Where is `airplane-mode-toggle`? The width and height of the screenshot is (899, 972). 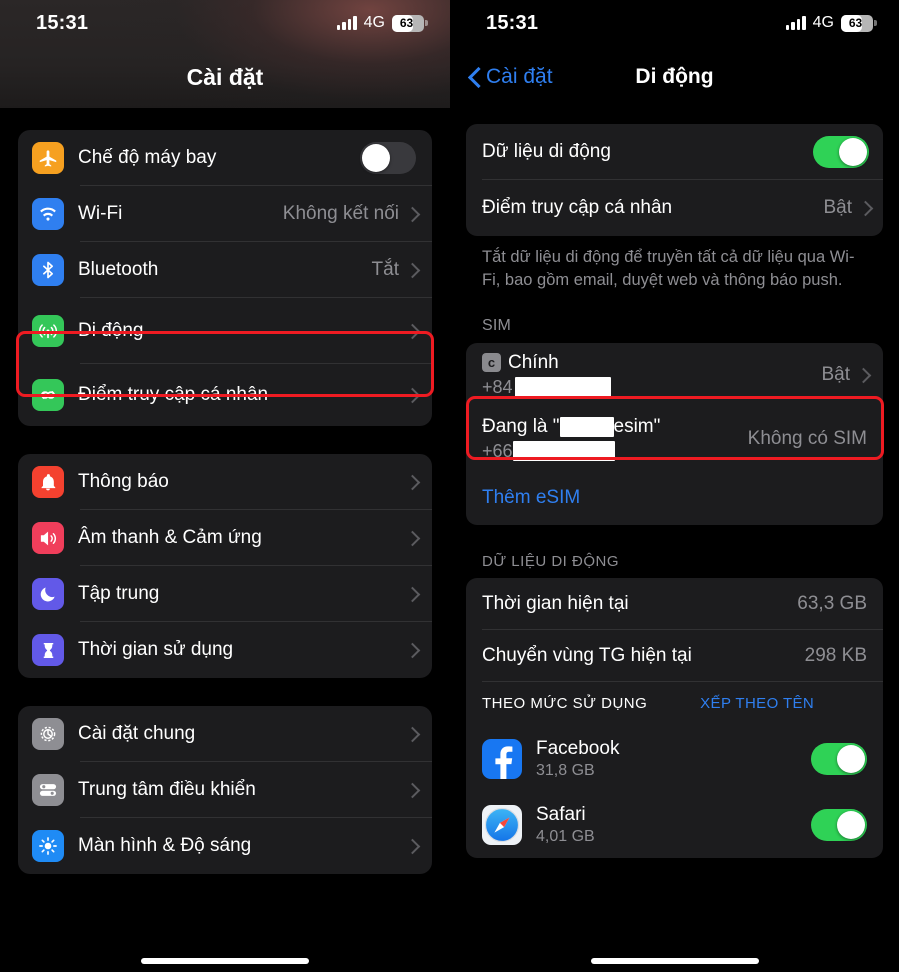
airplane-mode-toggle is located at coordinates (388, 158).